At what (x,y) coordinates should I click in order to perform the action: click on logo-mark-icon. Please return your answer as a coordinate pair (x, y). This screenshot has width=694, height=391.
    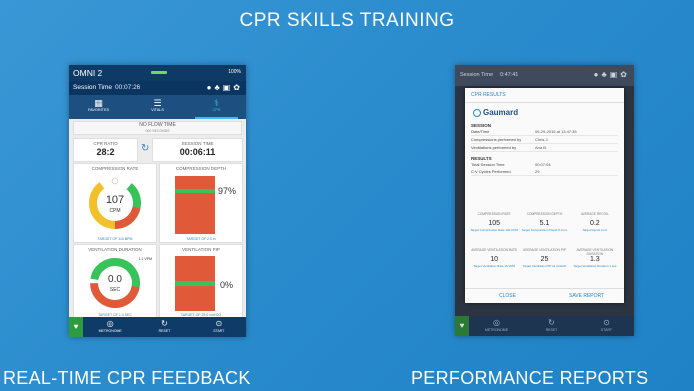
    Looking at the image, I should click on (477, 112).